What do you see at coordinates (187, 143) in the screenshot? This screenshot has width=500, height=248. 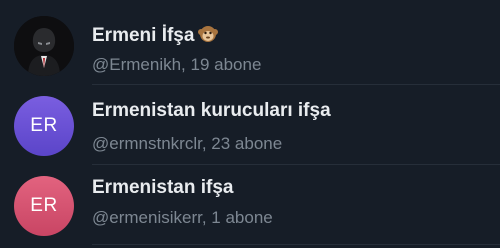 I see `channel-subtitle: @ermnstnkrclr, 23 abone` at bounding box center [187, 143].